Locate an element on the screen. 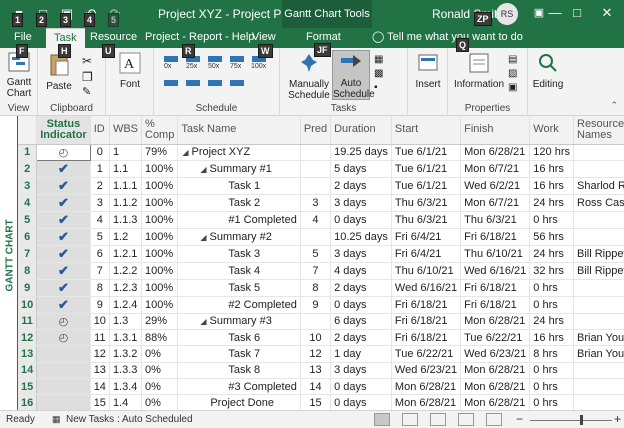 The height and width of the screenshot is (428, 624). cell-id: 4 is located at coordinates (100, 220).